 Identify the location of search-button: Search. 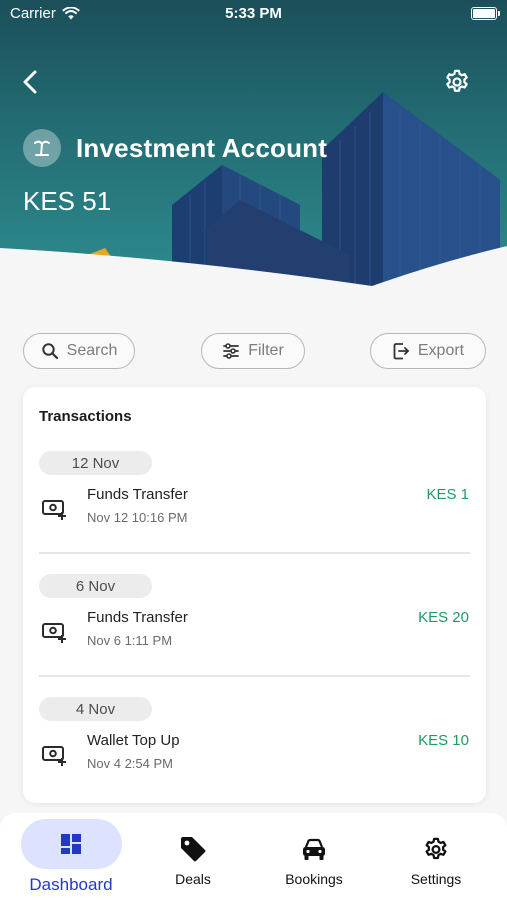
(79, 351).